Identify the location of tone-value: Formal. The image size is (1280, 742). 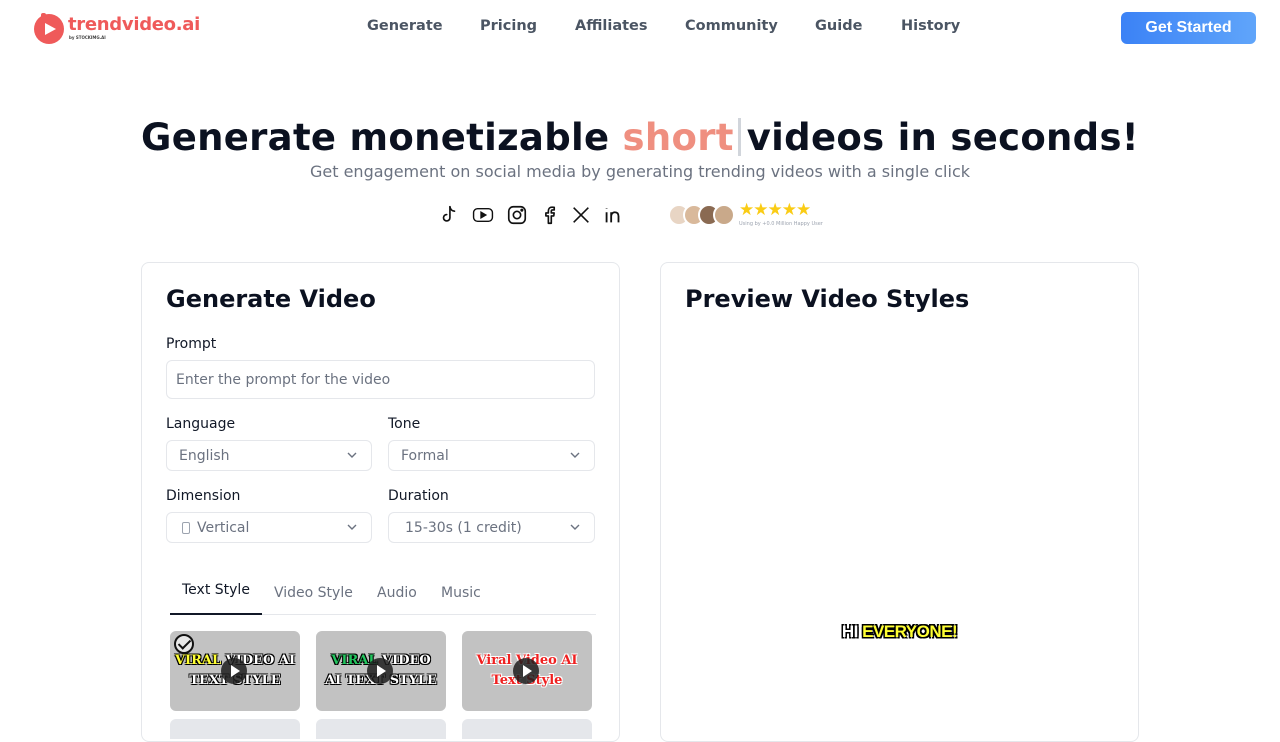
(425, 455).